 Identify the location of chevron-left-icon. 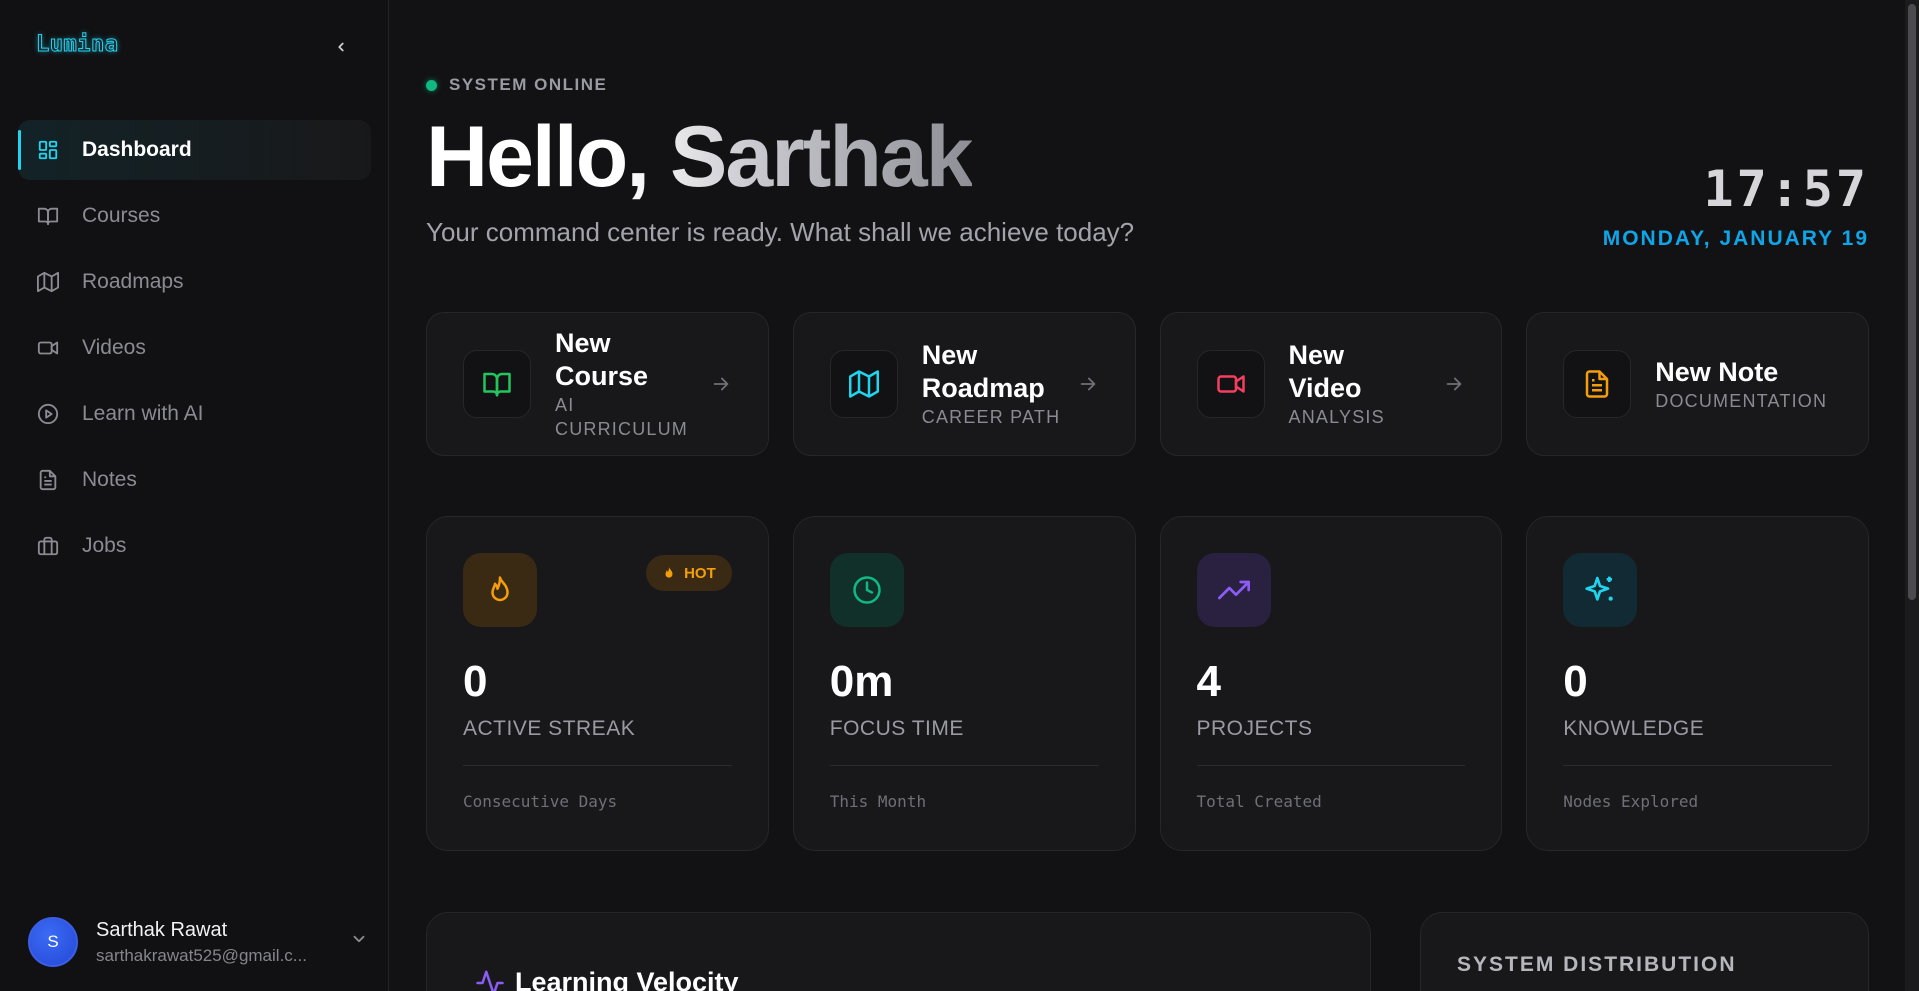
(341, 47).